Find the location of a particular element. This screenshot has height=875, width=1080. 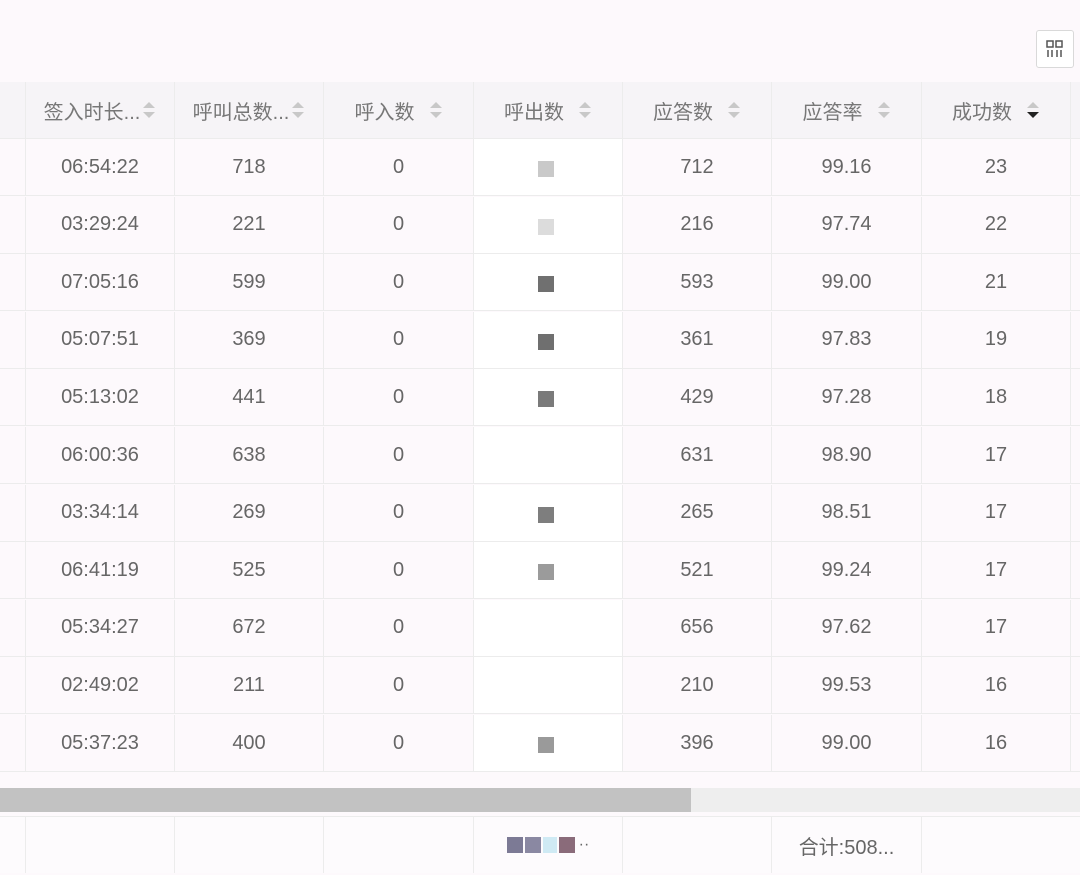

table-row: 05:37:23 400 0 396 99.00 16 is located at coordinates (540, 743).